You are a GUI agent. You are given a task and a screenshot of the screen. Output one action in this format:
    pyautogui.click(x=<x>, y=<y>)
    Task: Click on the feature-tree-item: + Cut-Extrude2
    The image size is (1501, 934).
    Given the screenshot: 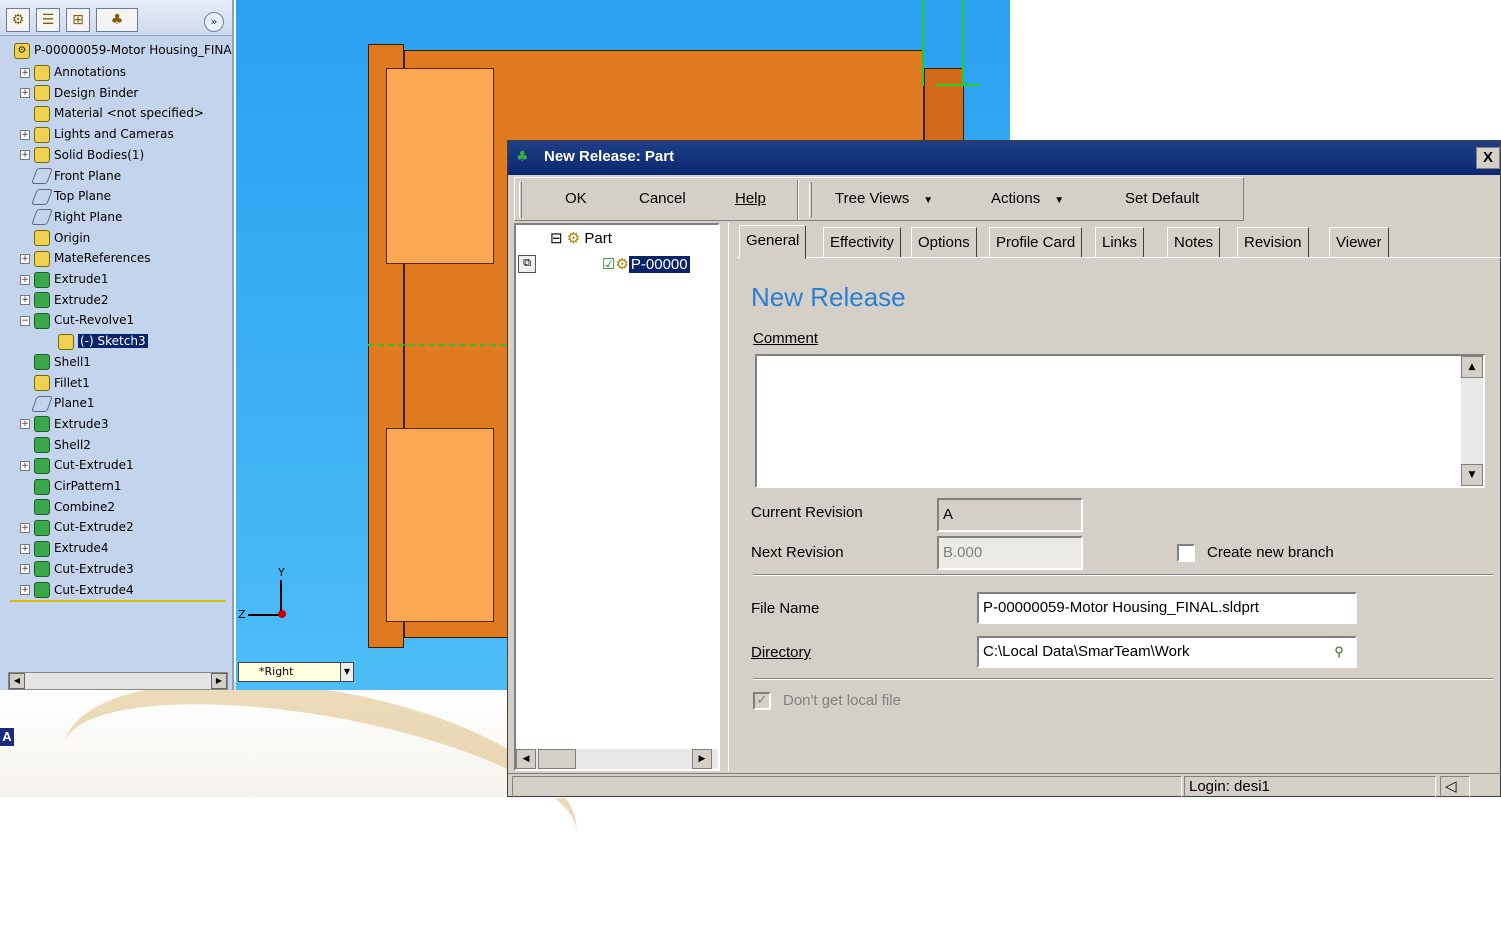 What is the action you would take?
    pyautogui.click(x=77, y=527)
    